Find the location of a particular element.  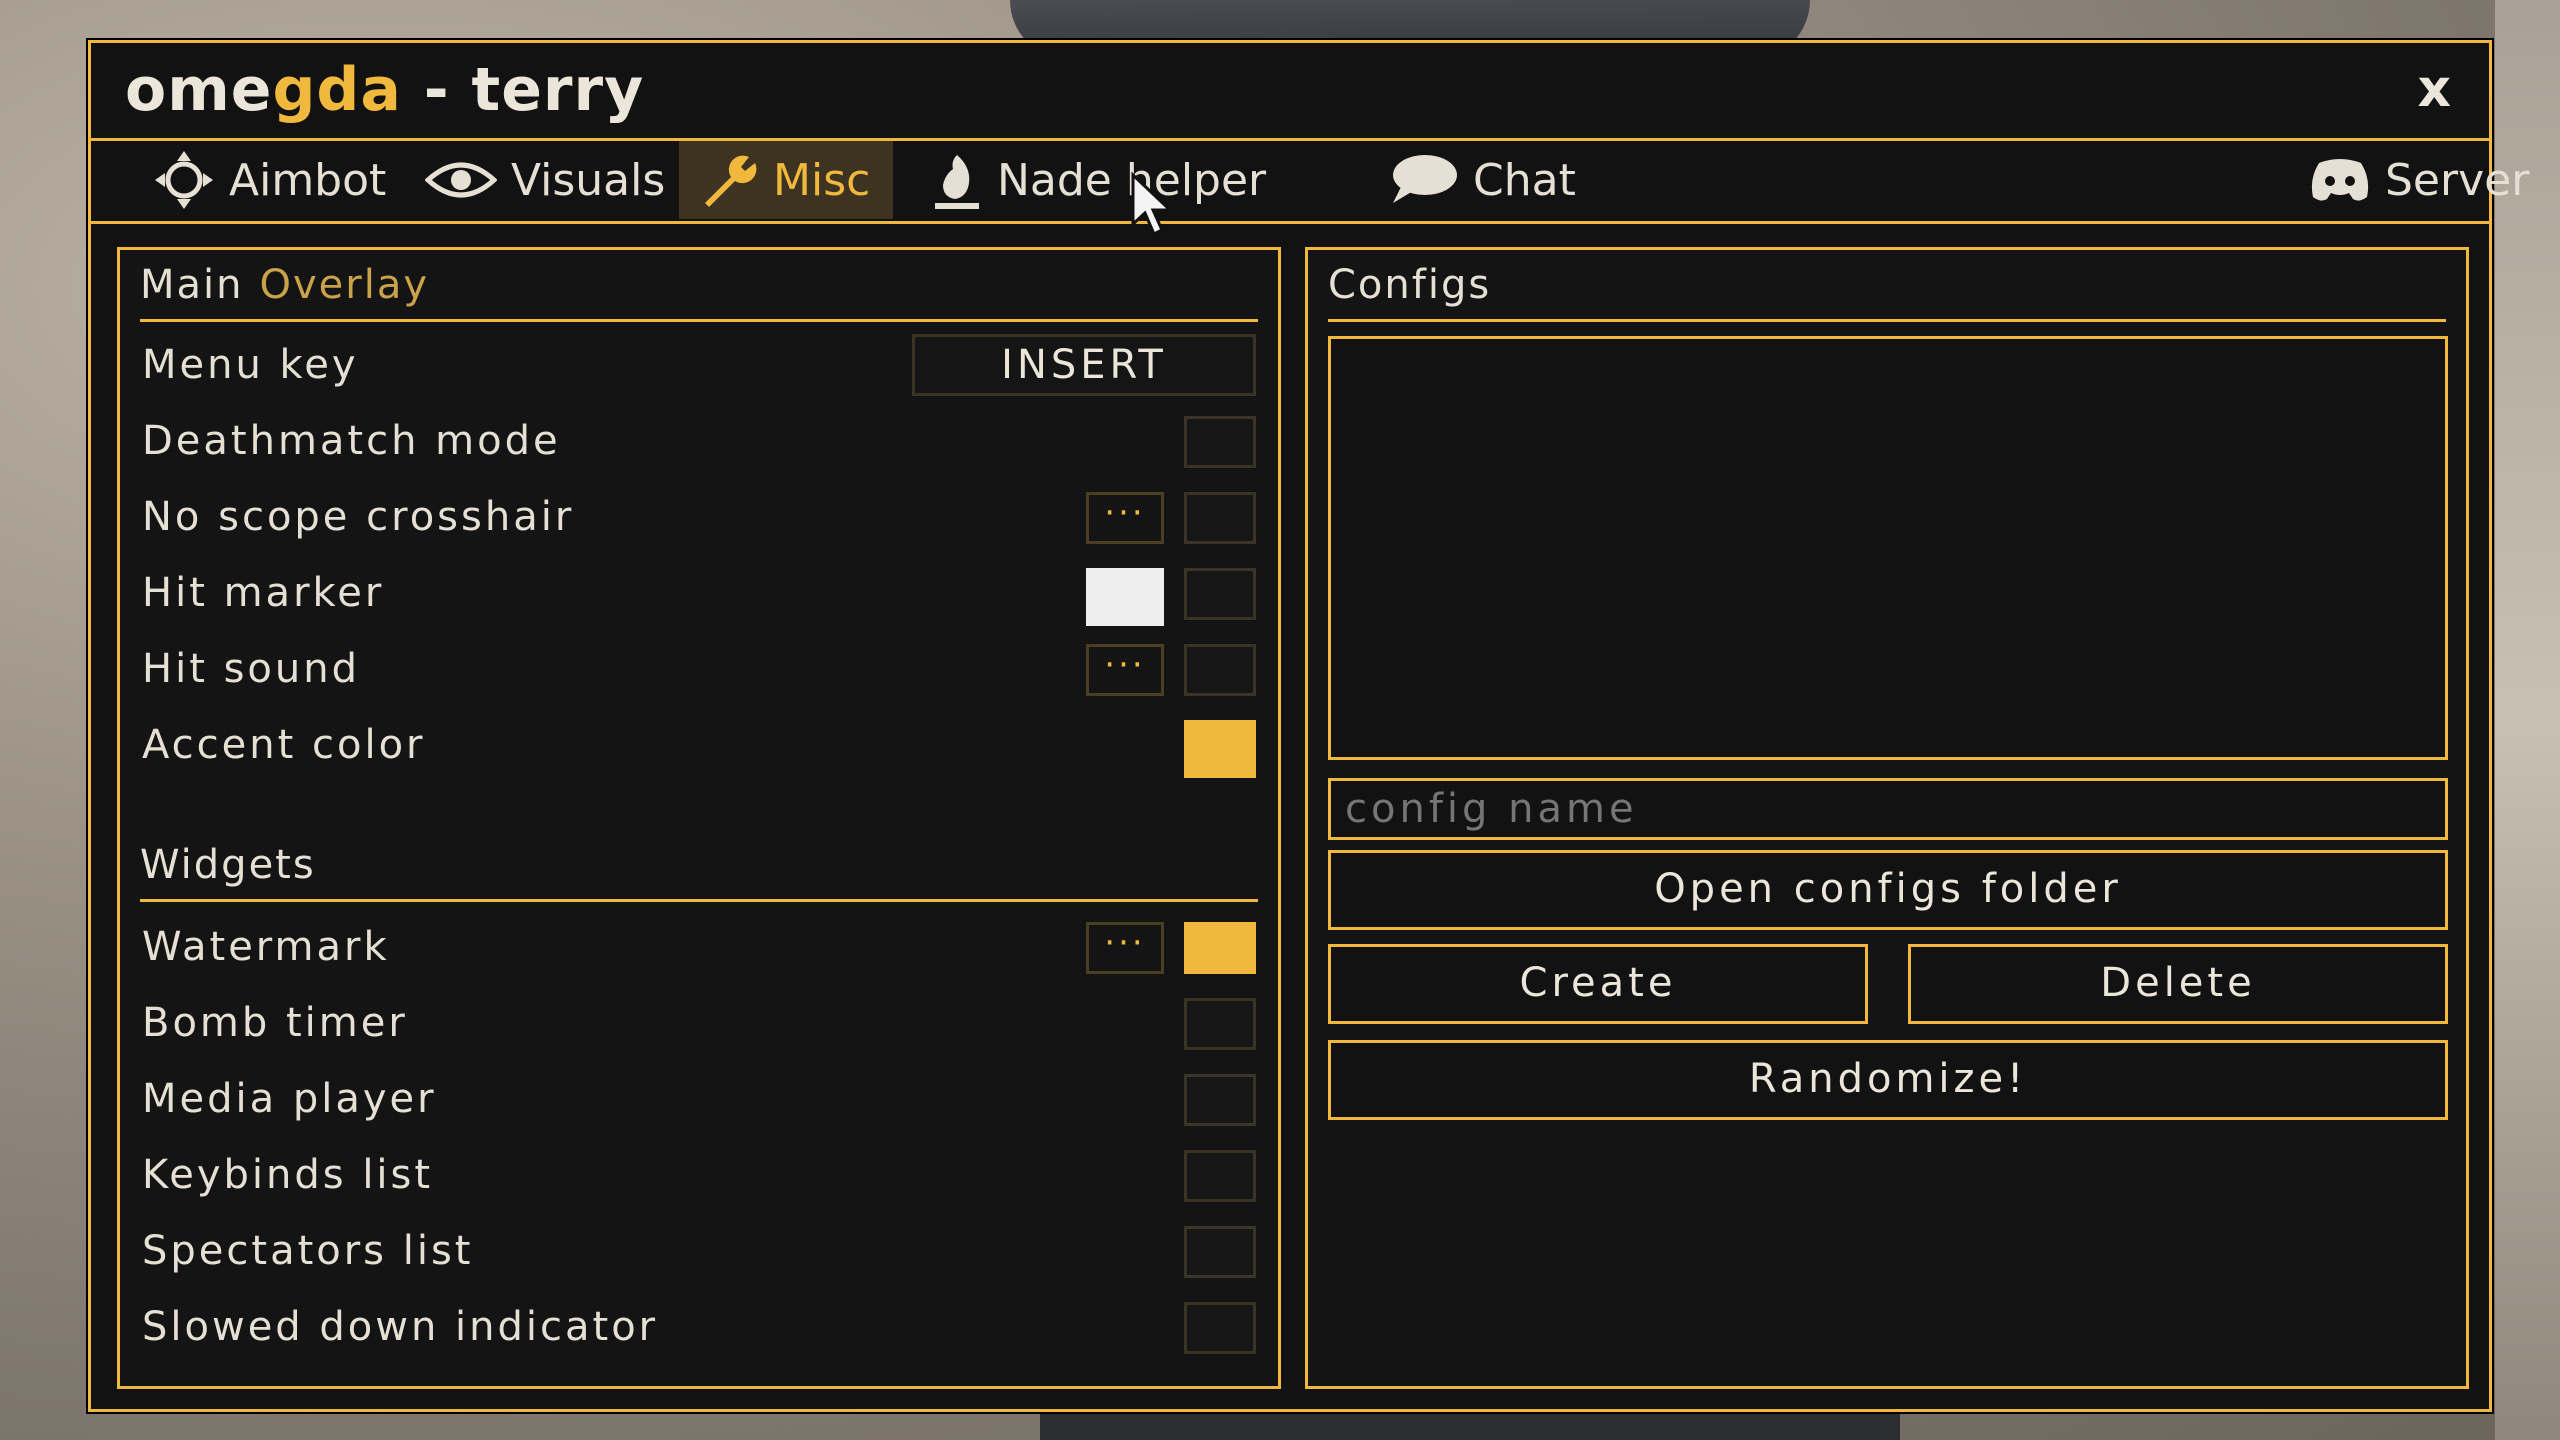

slowed-down-row: Slowed down indicator is located at coordinates (698, 1327).